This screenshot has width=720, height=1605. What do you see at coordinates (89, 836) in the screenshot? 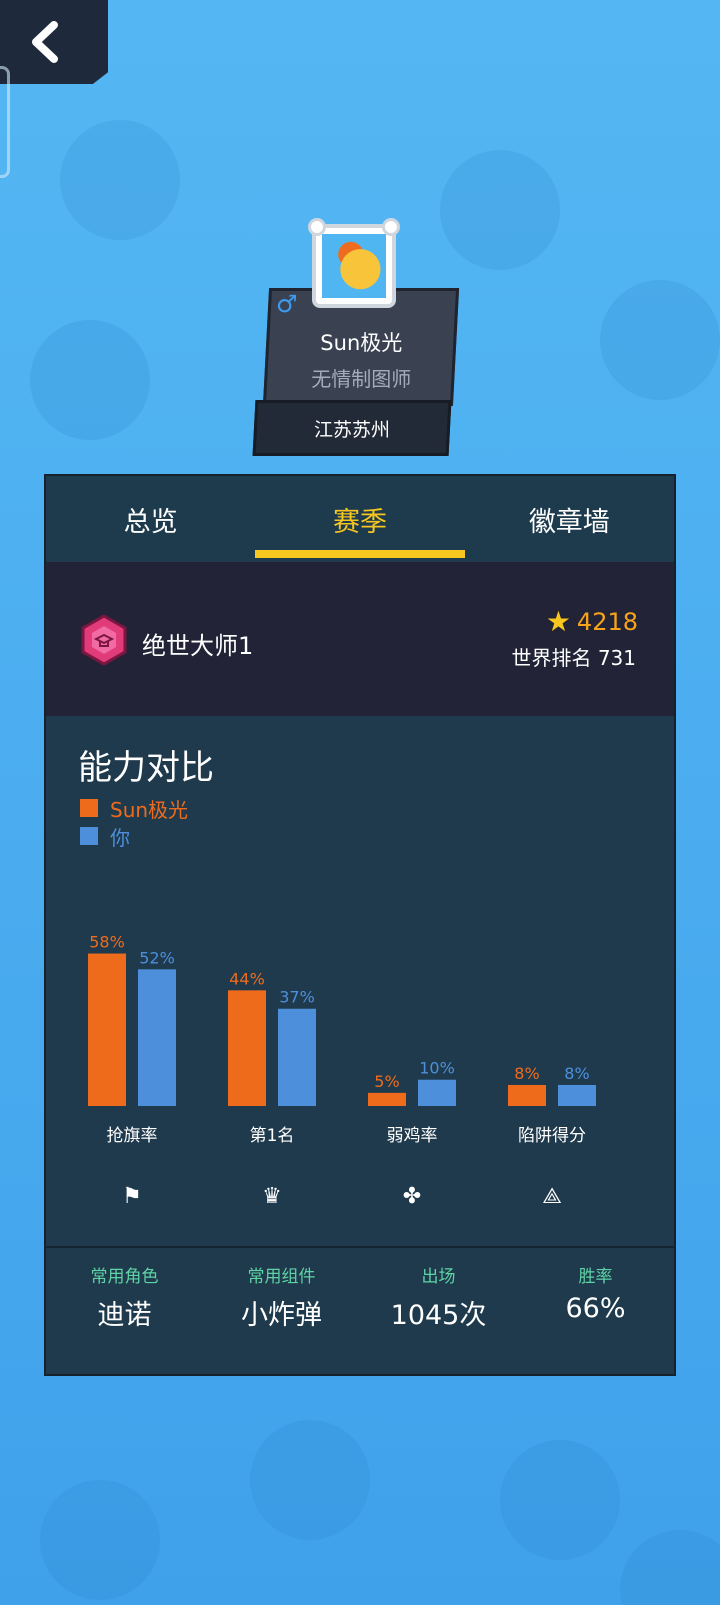
I see `legend-swatch-you` at bounding box center [89, 836].